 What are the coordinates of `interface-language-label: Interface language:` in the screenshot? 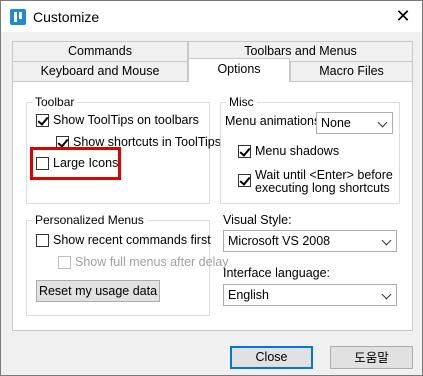 It's located at (277, 273).